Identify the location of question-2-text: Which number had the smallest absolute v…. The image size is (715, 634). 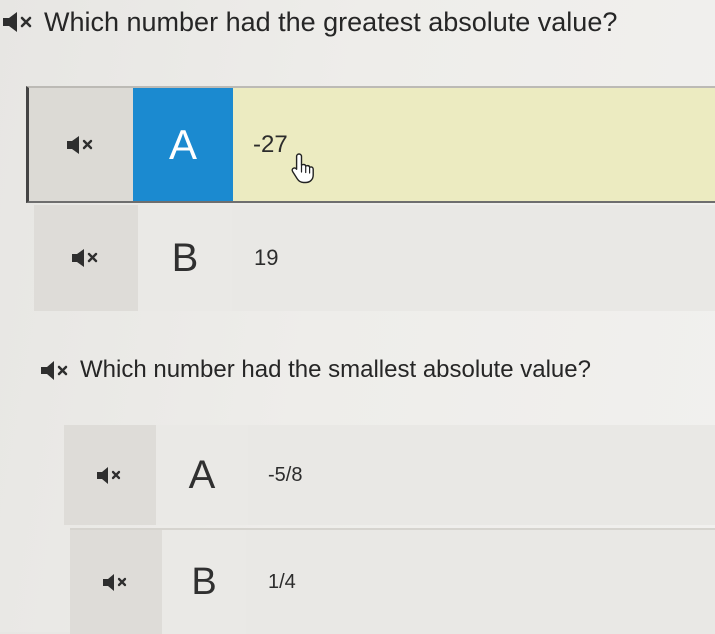
(335, 369).